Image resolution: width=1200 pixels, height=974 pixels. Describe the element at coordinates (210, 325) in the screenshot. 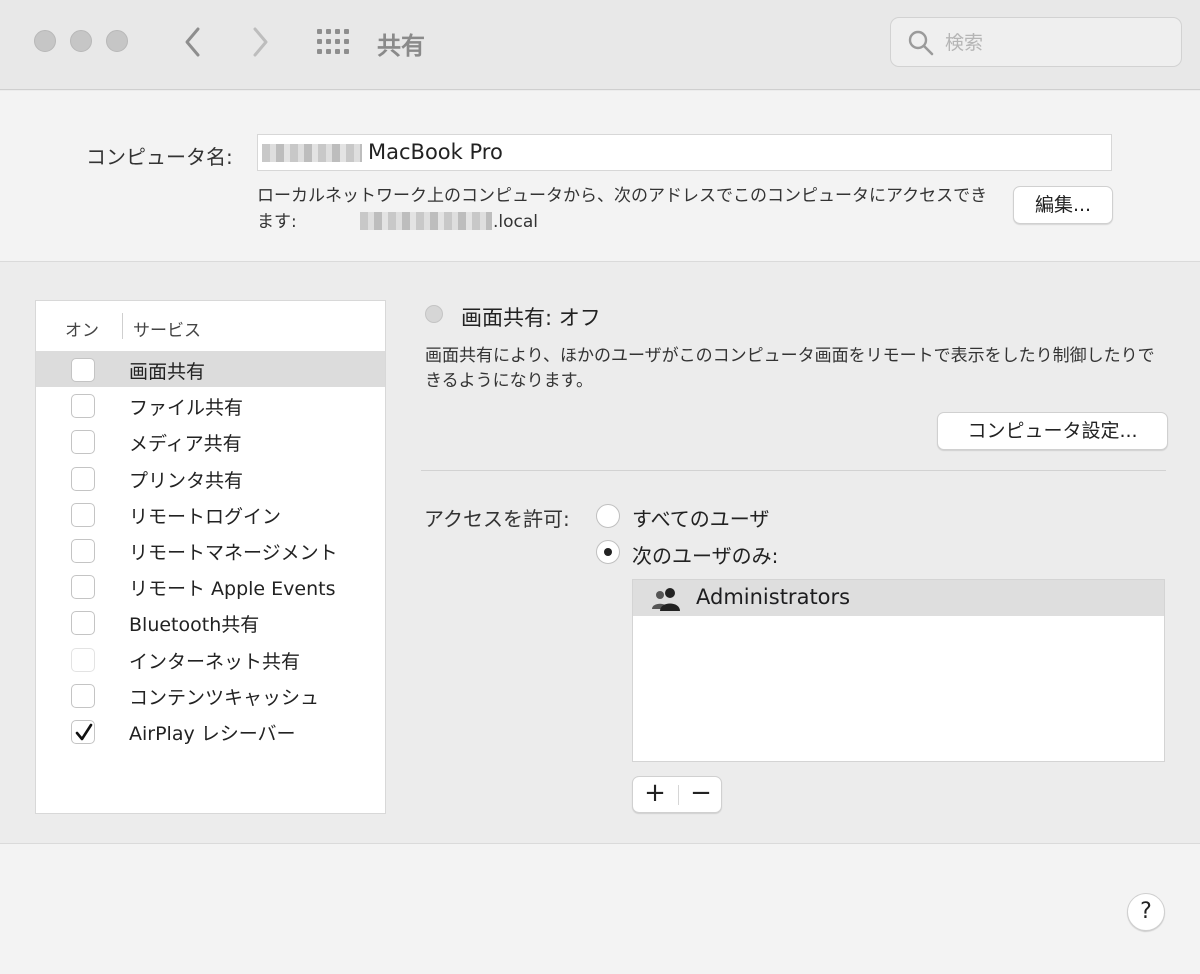

I see `service-list-header: オン サービス` at that location.